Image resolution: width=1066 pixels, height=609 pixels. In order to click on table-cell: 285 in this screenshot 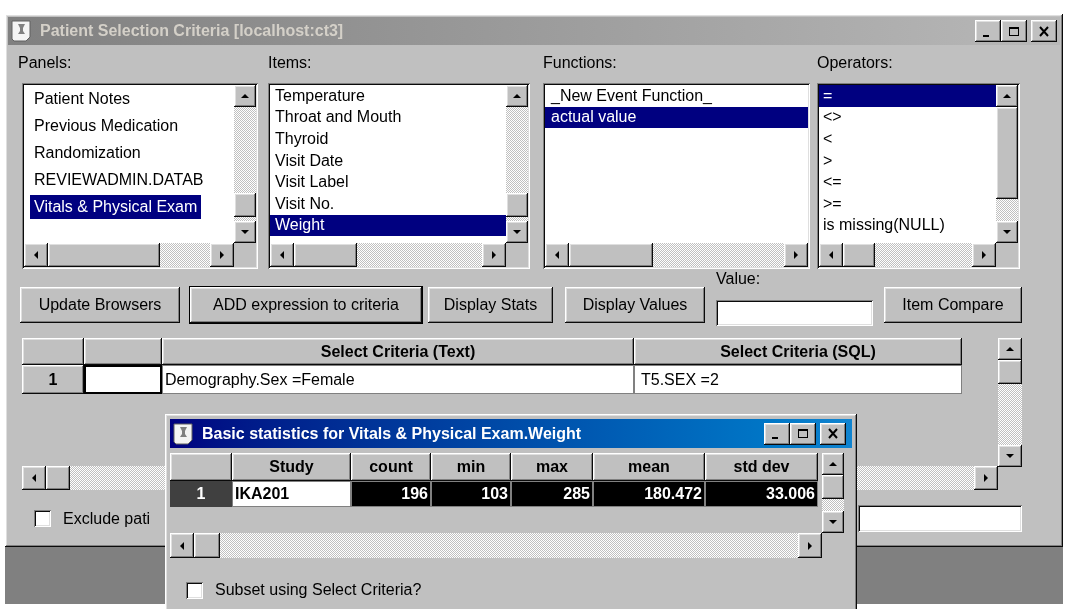, I will do `click(552, 494)`.